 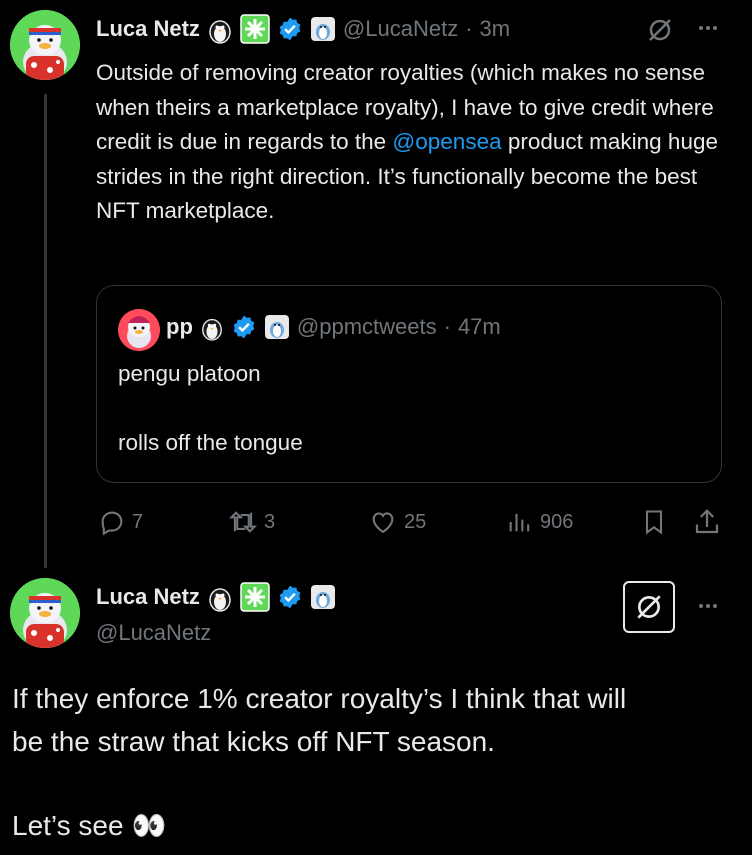 I want to click on avatar, so click(x=45, y=45).